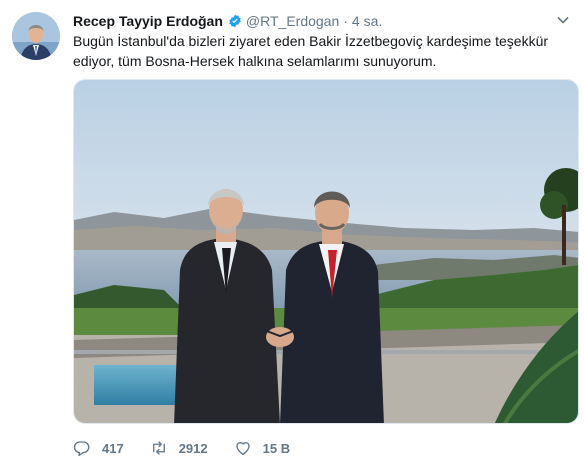  What do you see at coordinates (36, 36) in the screenshot?
I see `avatar` at bounding box center [36, 36].